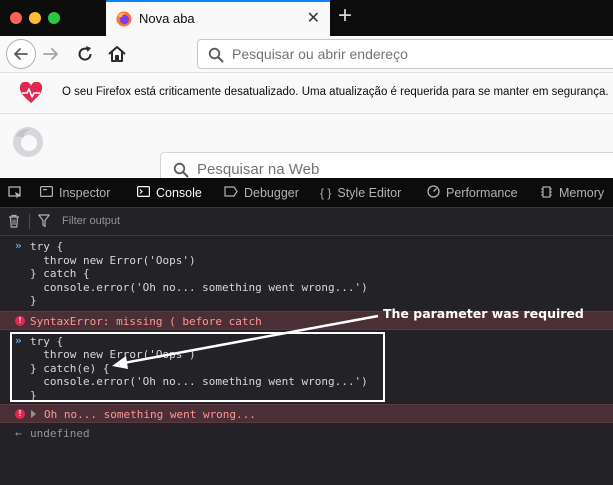 Image resolution: width=613 pixels, height=485 pixels. What do you see at coordinates (51, 54) in the screenshot?
I see `forward-button` at bounding box center [51, 54].